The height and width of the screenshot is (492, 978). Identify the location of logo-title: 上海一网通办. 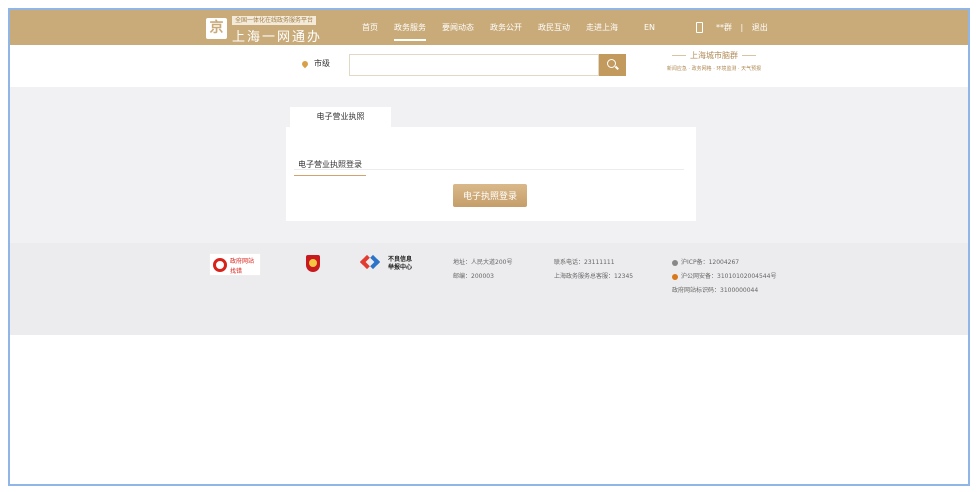
(277, 37).